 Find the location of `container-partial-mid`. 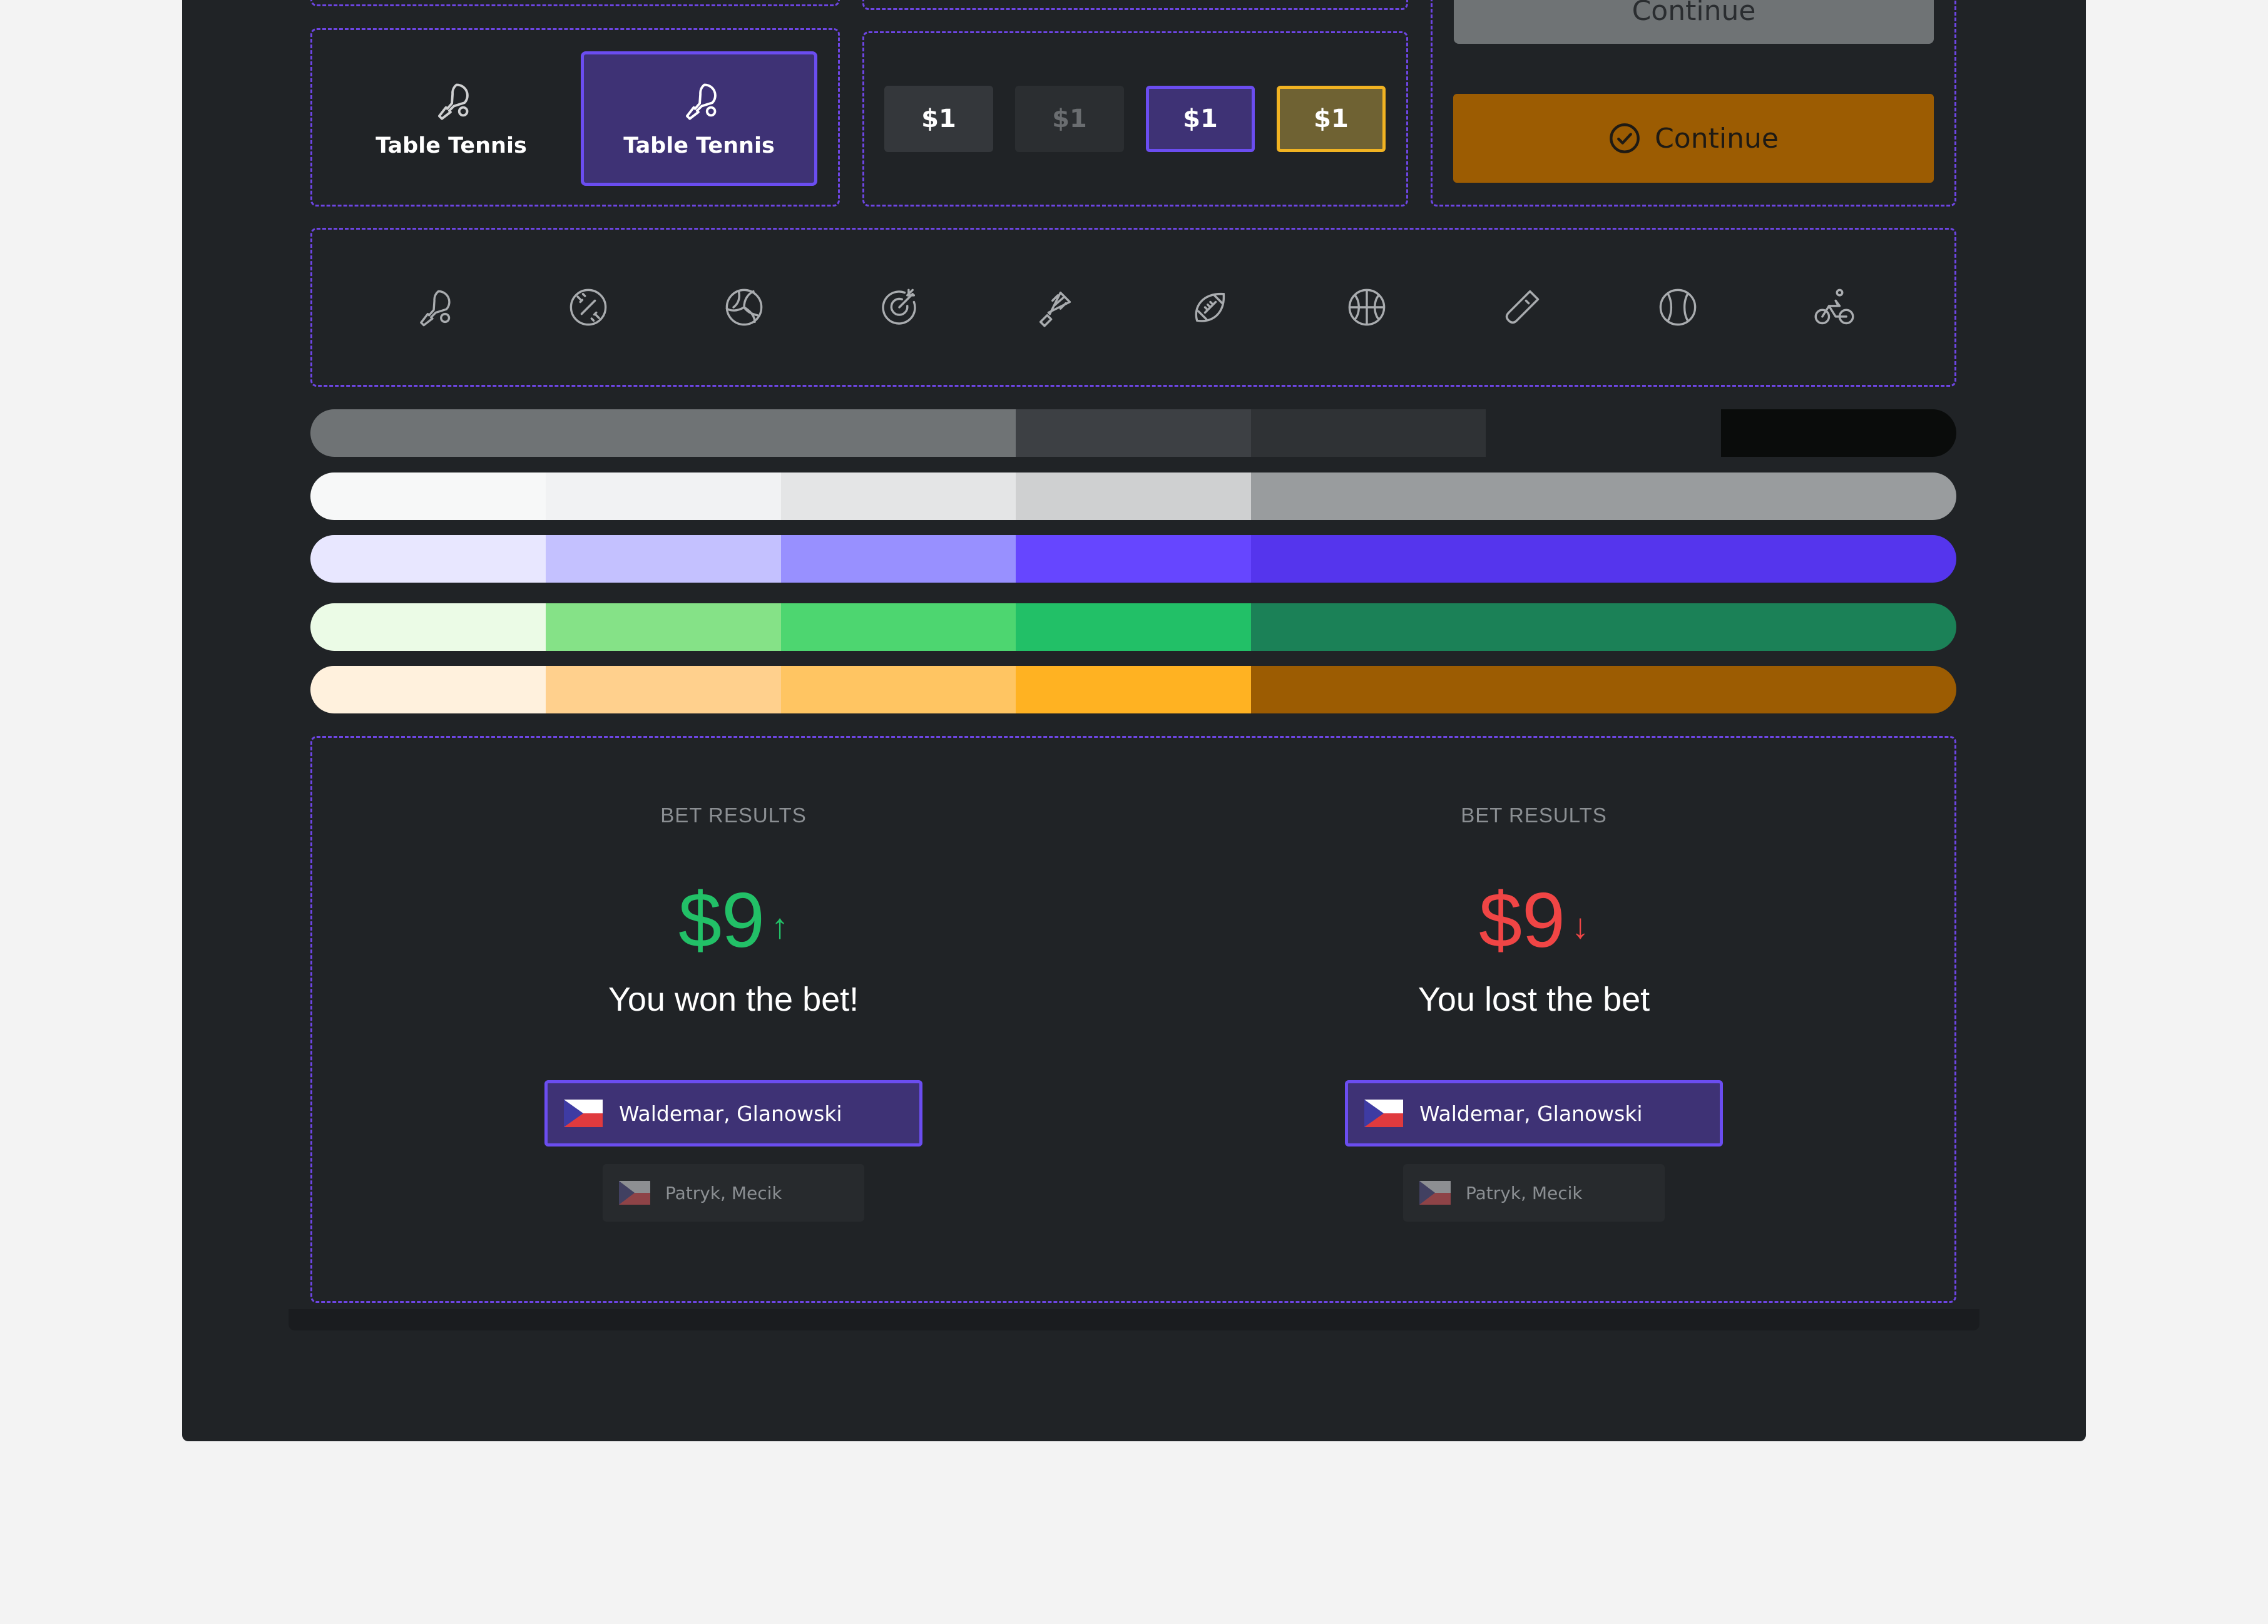

container-partial-mid is located at coordinates (1135, 5).